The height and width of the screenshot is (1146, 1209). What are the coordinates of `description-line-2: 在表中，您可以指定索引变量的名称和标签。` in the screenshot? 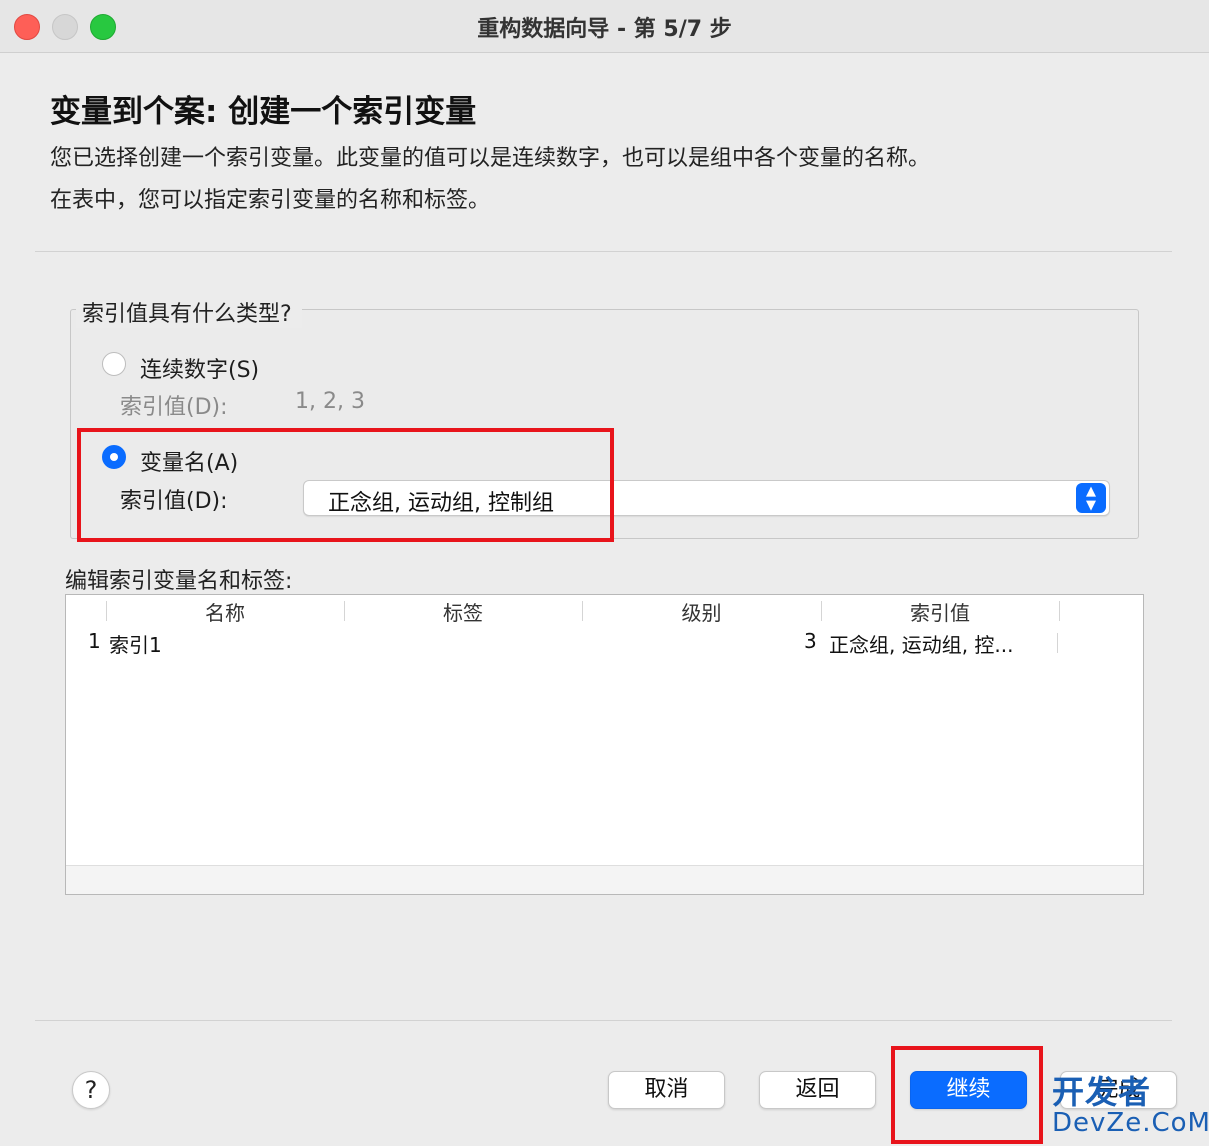 It's located at (270, 200).